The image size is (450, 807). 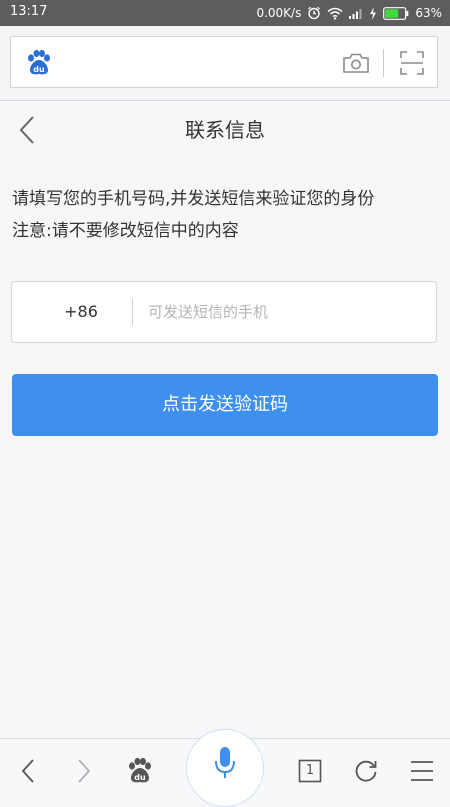 I want to click on instruction-line-2: 注意:请不要修改短信中的内容, so click(x=125, y=231).